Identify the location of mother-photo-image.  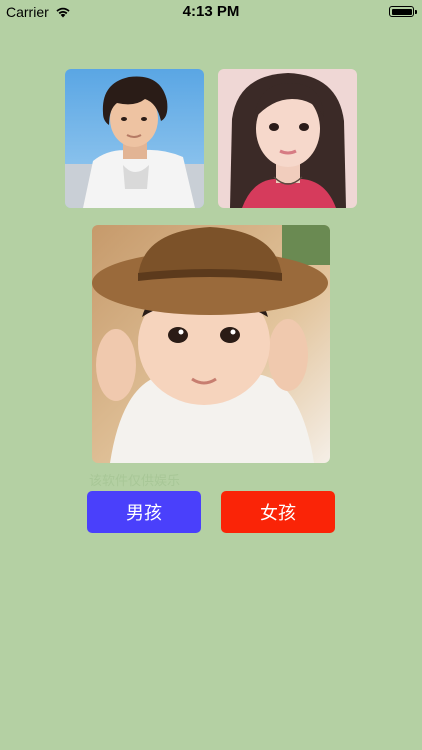
(287, 138).